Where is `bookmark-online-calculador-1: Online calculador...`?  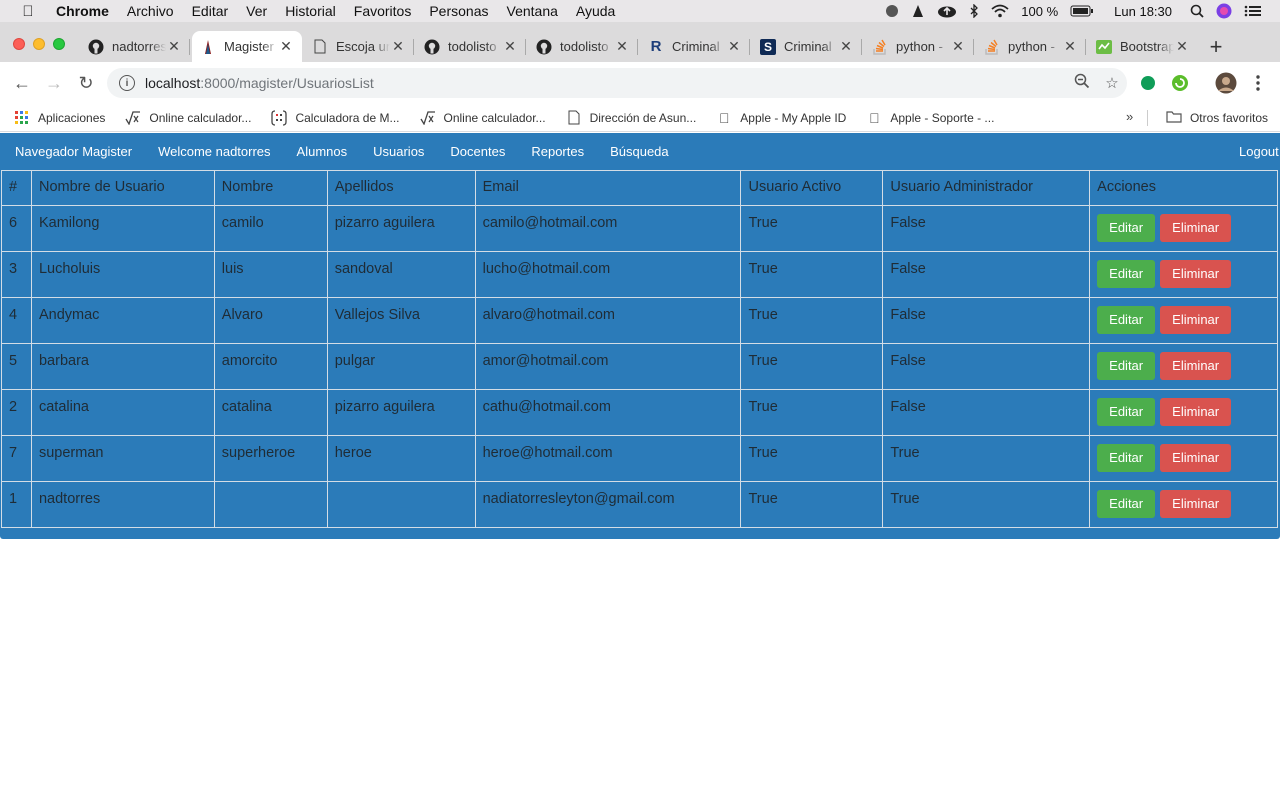 bookmark-online-calculador-1: Online calculador... is located at coordinates (188, 118).